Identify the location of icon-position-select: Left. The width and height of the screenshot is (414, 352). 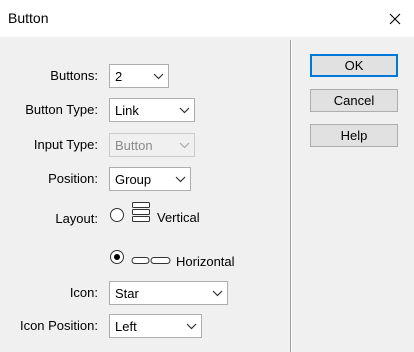
(155, 326).